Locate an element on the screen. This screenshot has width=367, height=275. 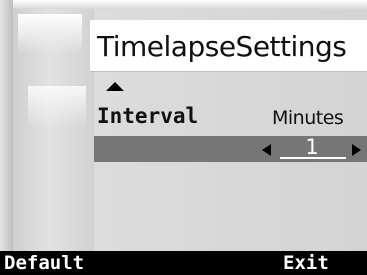
increment-arrow-icon is located at coordinates (356, 150).